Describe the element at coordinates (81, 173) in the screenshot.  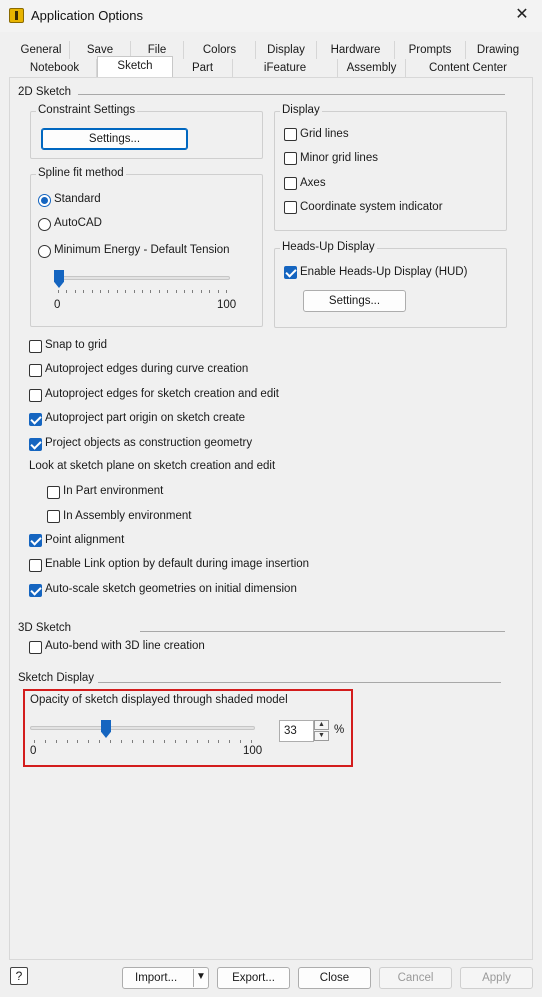
I see `spline-fit-title: Spline fit method` at that location.